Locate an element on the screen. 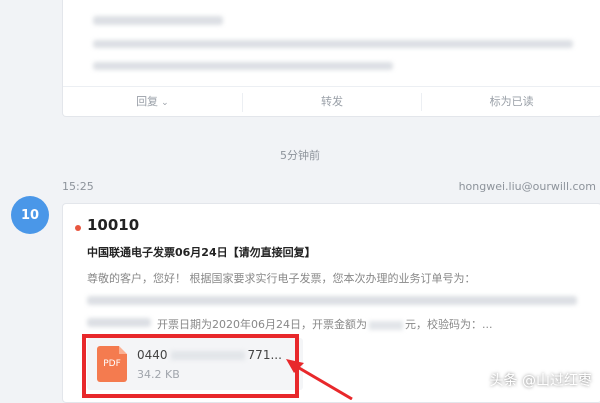 This screenshot has width=600, height=403. chevron-down-icon: ⌄ is located at coordinates (165, 102).